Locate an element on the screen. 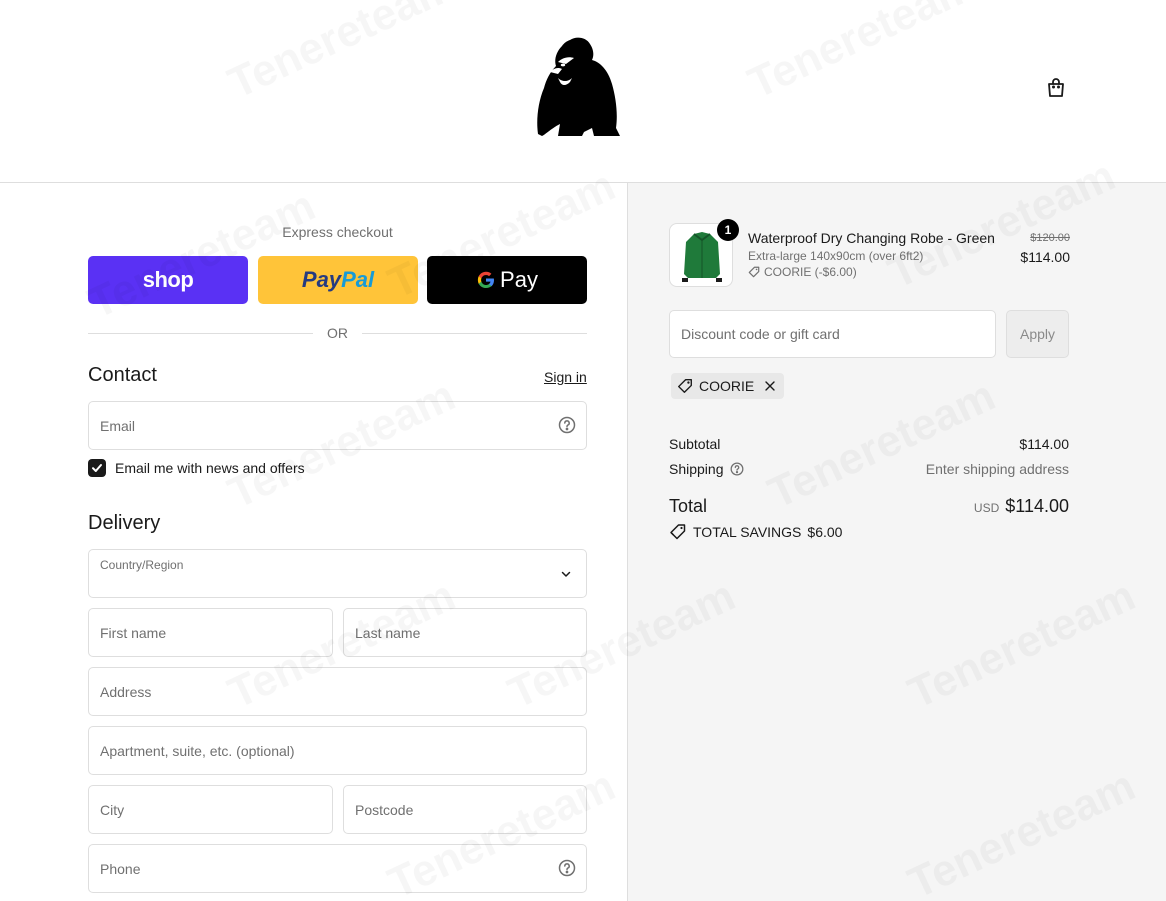 The width and height of the screenshot is (1166, 901). apartment-field: Apartment, suite, etc. (optional) is located at coordinates (337, 750).